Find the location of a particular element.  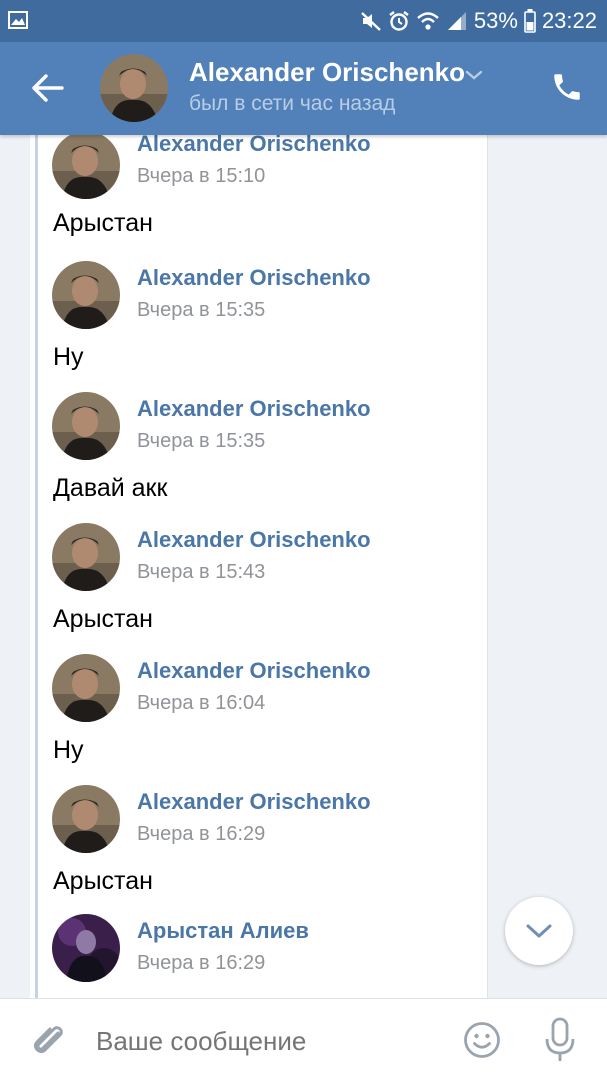

message-composer is located at coordinates (303, 1039).